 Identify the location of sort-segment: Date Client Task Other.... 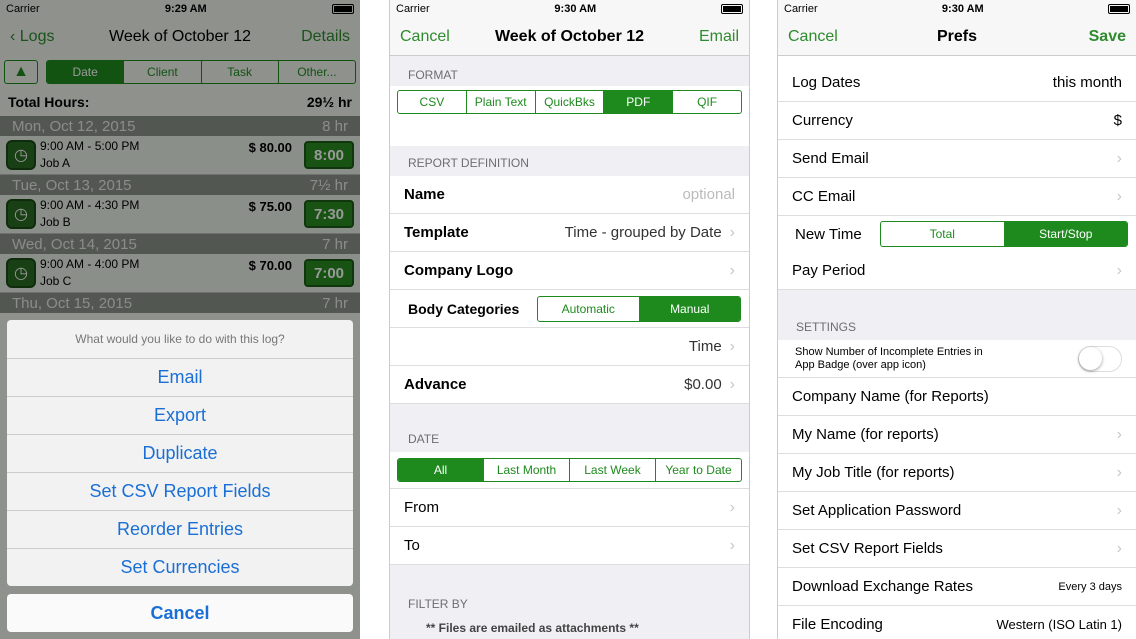
(201, 72).